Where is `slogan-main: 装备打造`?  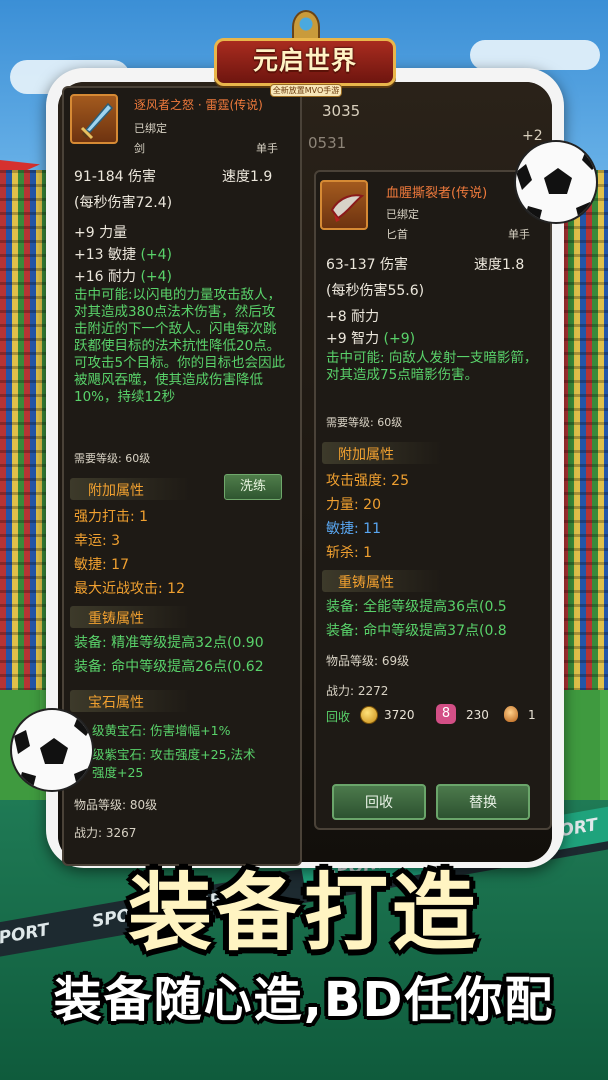
slogan-main: 装备打造 is located at coordinates (303, 913).